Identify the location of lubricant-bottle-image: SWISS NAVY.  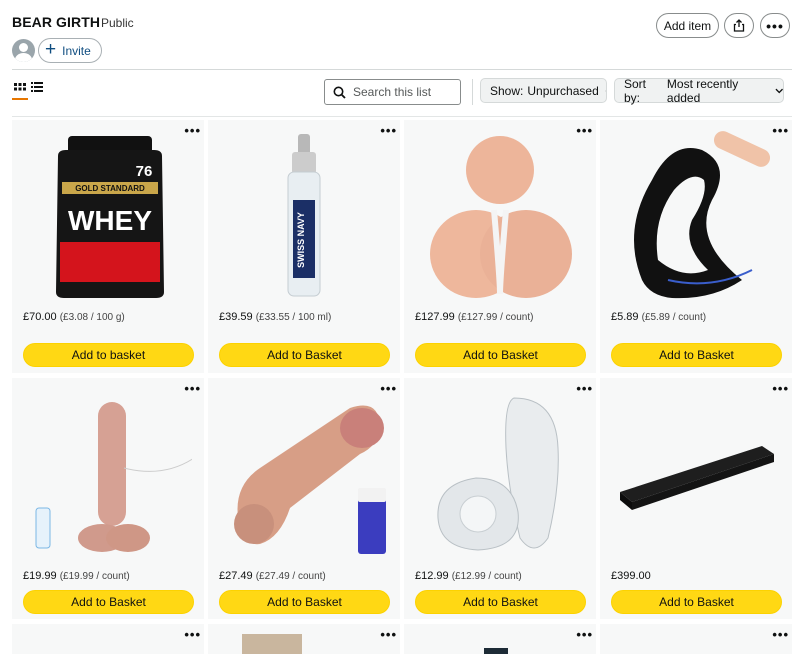
(304, 215).